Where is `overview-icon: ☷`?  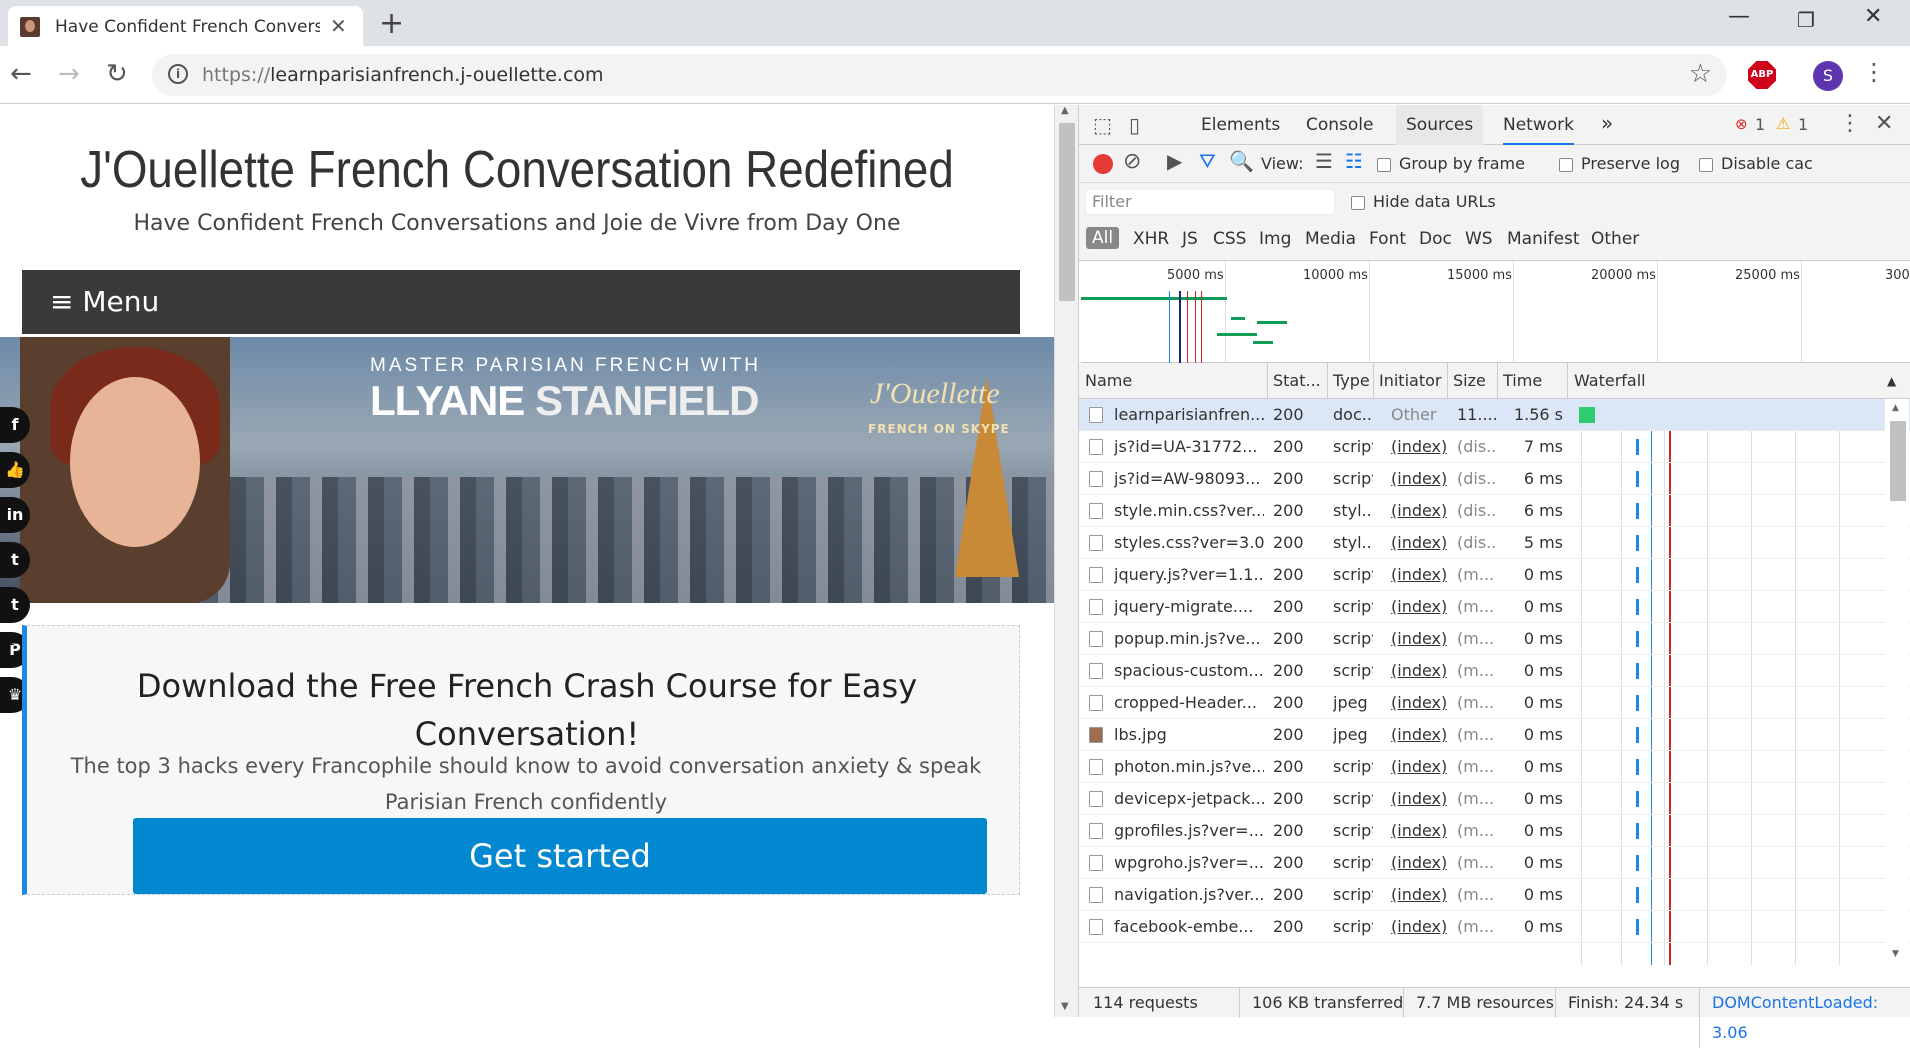 overview-icon: ☷ is located at coordinates (1354, 161).